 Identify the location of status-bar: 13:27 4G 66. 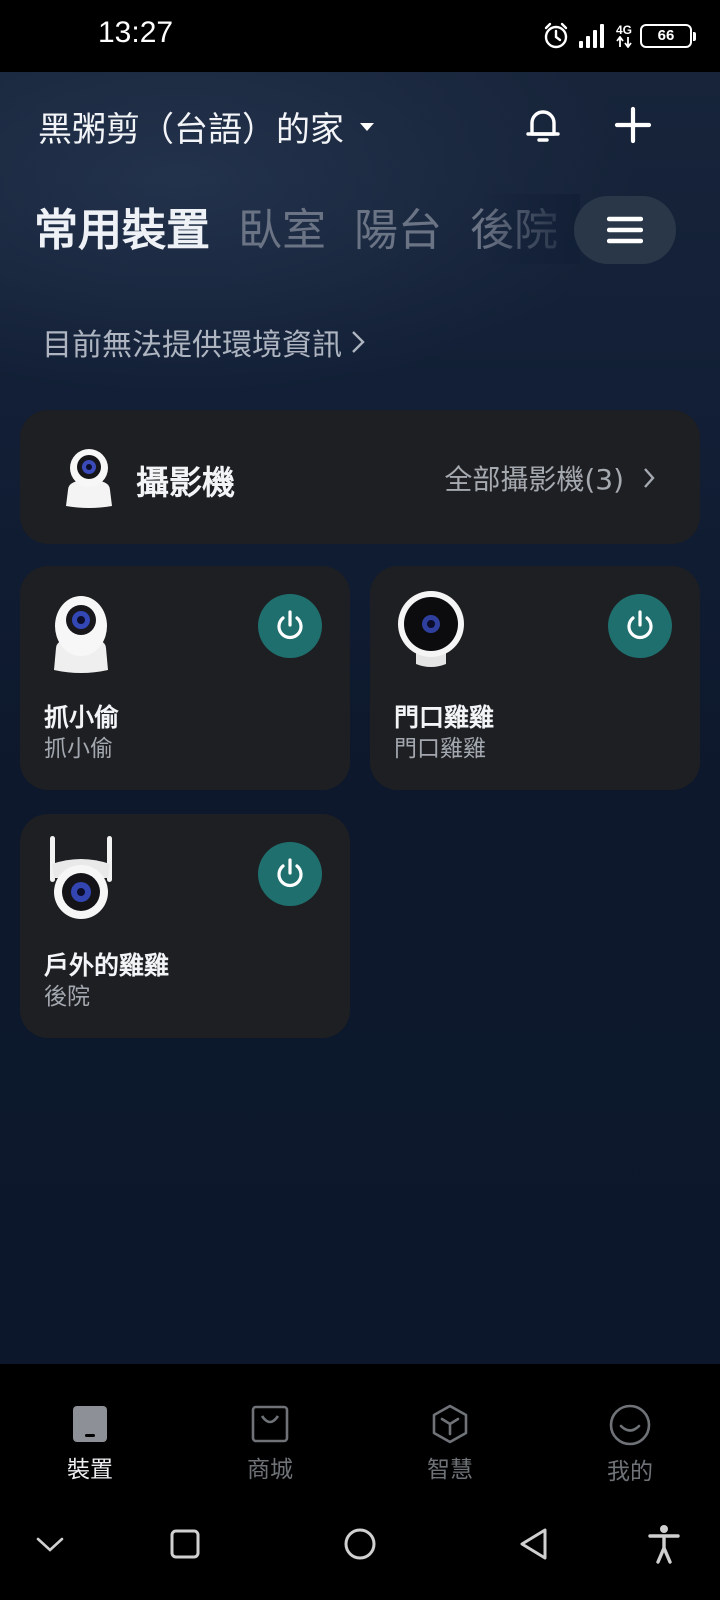
(360, 36).